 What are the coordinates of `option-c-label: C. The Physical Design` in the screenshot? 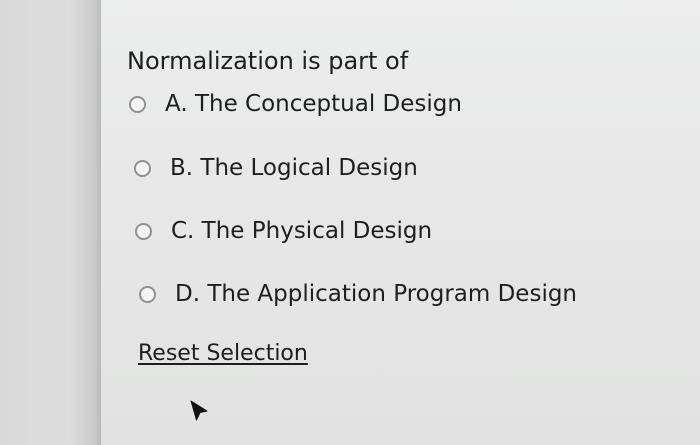 It's located at (301, 231).